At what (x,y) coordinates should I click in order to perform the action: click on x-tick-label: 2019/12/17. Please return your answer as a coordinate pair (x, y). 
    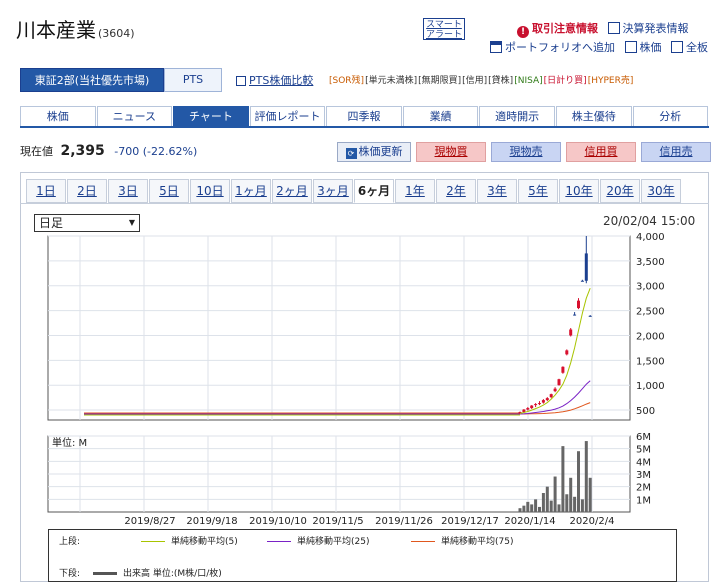
    Looking at the image, I should click on (470, 521).